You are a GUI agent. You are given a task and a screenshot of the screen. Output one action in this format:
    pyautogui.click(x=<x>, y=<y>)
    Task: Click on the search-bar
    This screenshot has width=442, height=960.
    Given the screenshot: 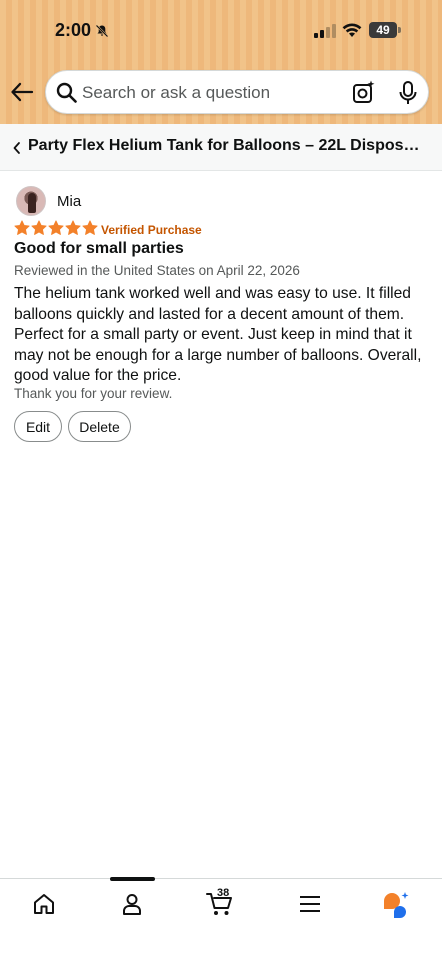 What is the action you would take?
    pyautogui.click(x=237, y=92)
    